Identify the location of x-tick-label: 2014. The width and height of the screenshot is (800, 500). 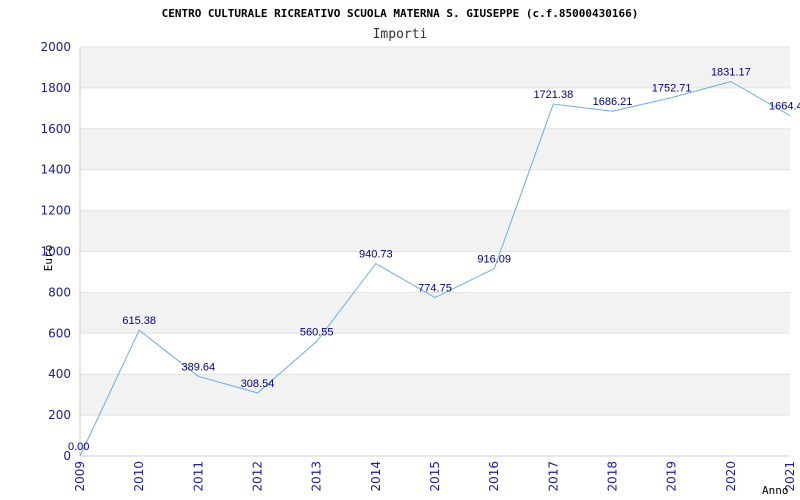
(376, 476).